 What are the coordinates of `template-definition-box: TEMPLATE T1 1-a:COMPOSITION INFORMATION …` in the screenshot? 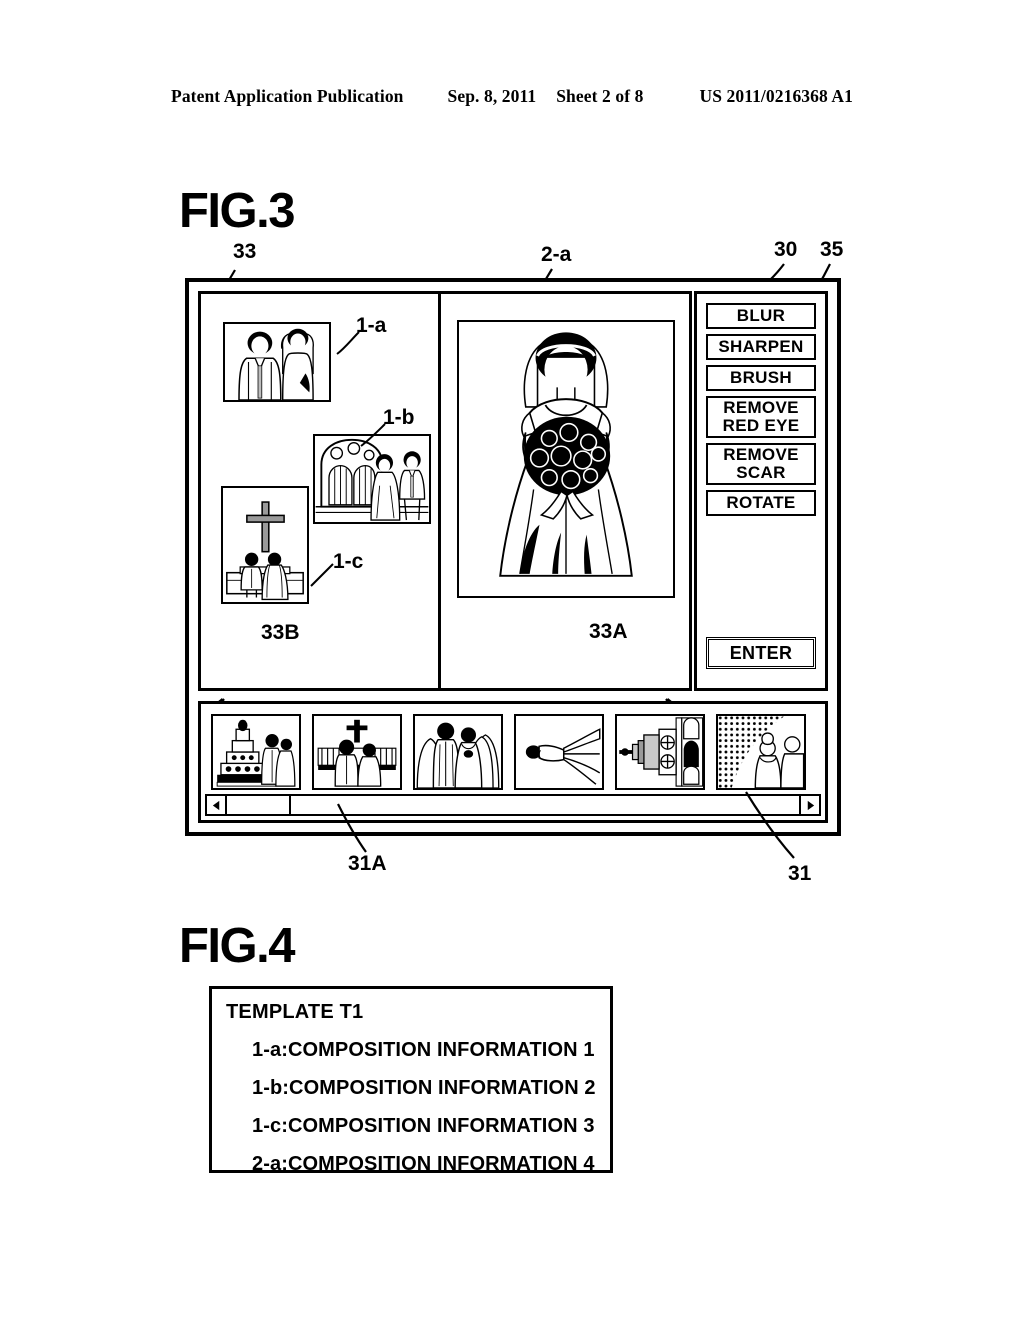 It's located at (411, 1080).